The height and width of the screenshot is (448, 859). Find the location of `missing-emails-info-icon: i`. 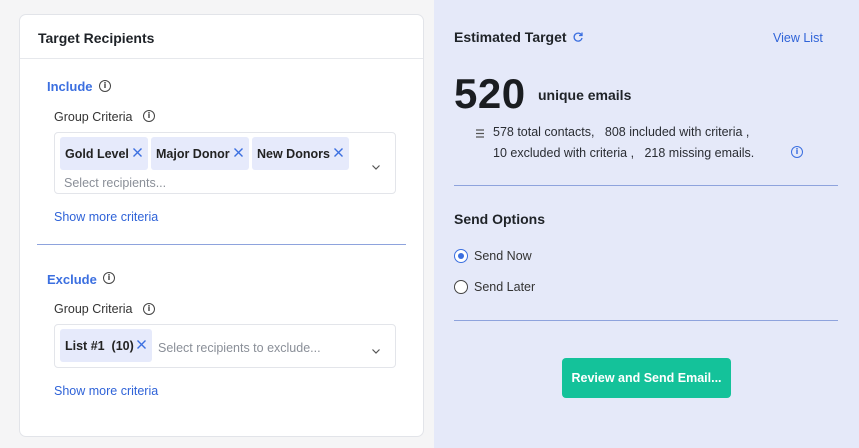

missing-emails-info-icon: i is located at coordinates (797, 152).